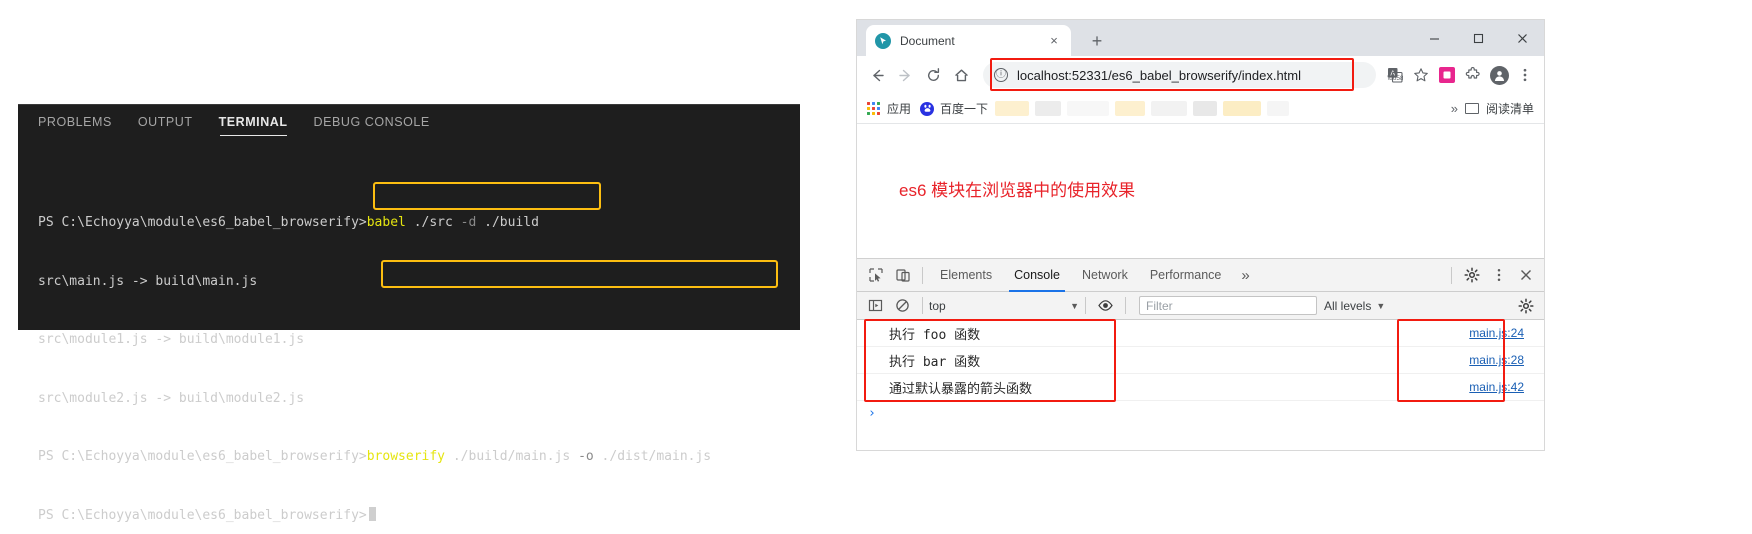  Describe the element at coordinates (1097, 41) in the screenshot. I see `new-tab-button: +` at that location.